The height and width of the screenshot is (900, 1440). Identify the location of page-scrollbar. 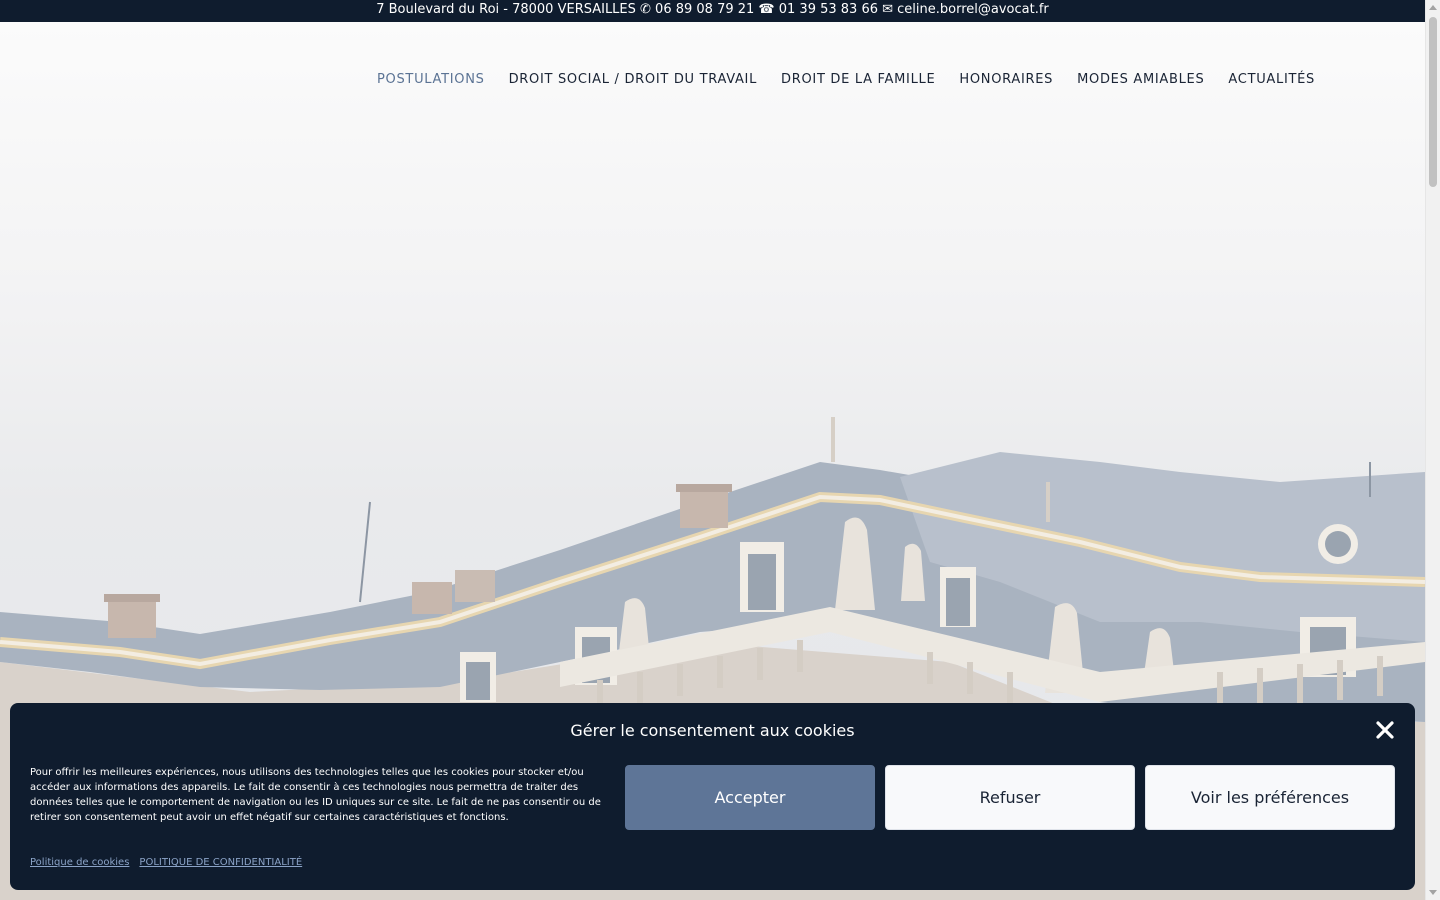
(1432, 450).